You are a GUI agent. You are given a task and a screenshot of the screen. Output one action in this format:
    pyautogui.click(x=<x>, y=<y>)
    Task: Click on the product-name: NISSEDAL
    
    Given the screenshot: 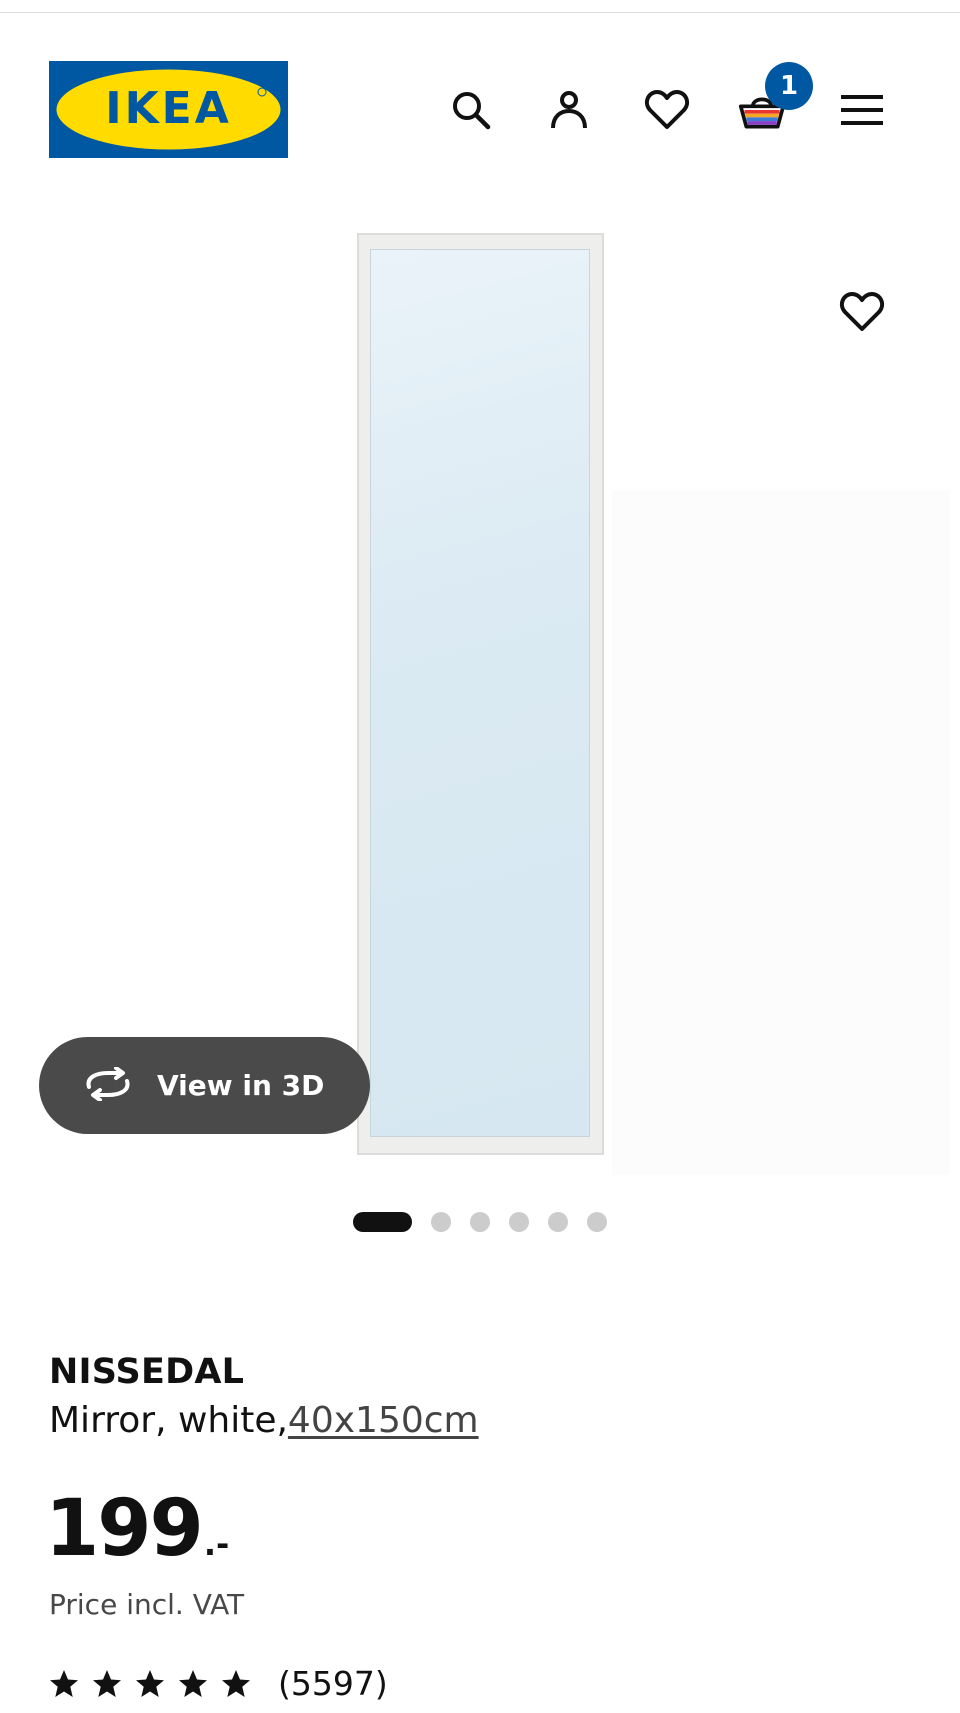 What is the action you would take?
    pyautogui.click(x=147, y=1372)
    